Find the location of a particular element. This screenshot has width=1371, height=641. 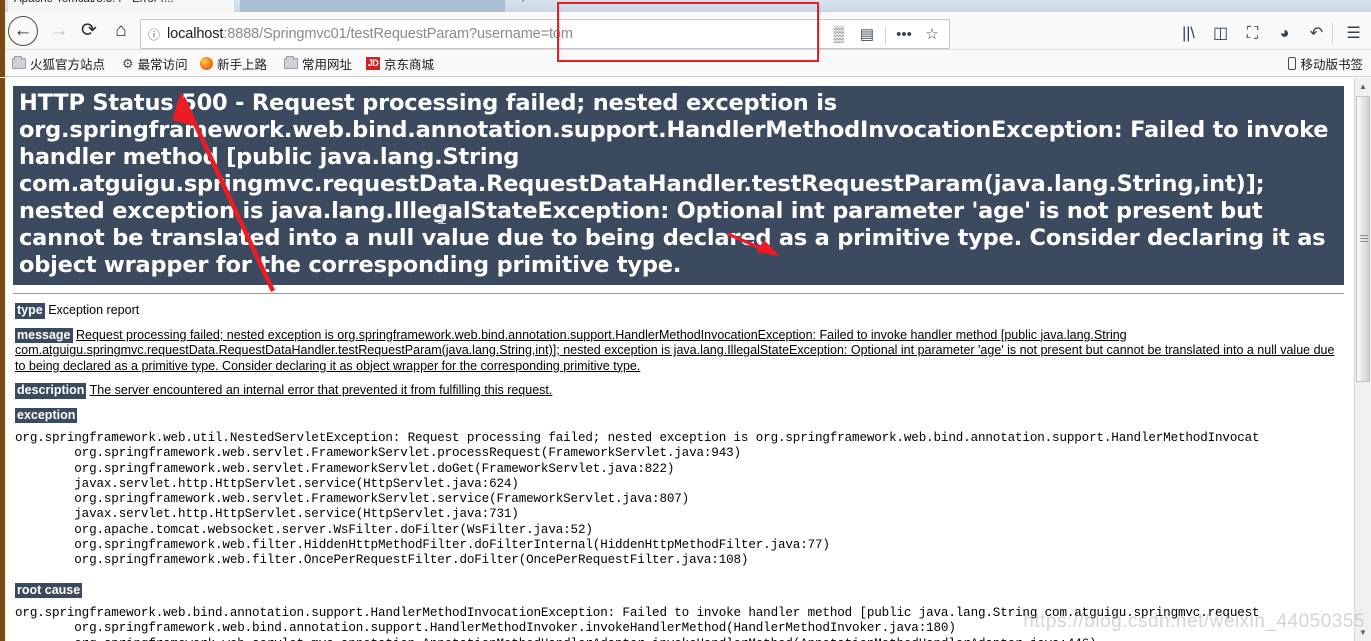

new-tab-button: + is located at coordinates (523, 5).